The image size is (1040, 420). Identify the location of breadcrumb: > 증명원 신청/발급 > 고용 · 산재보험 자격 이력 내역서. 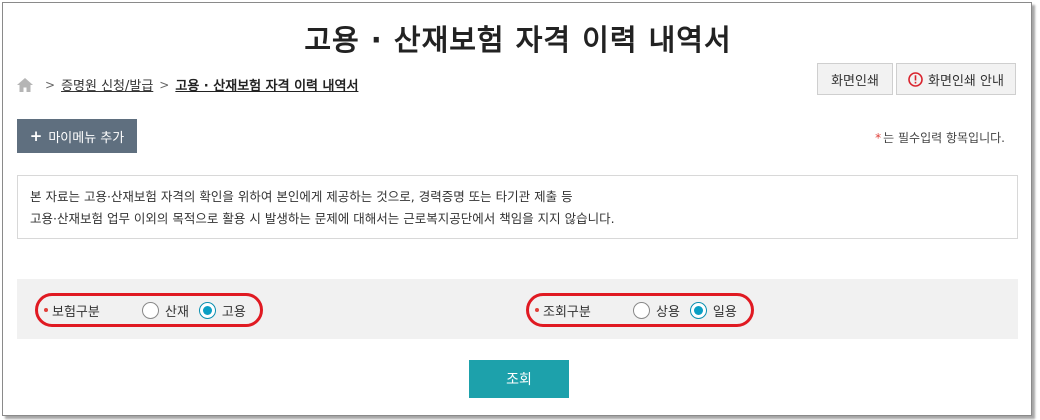
(187, 84).